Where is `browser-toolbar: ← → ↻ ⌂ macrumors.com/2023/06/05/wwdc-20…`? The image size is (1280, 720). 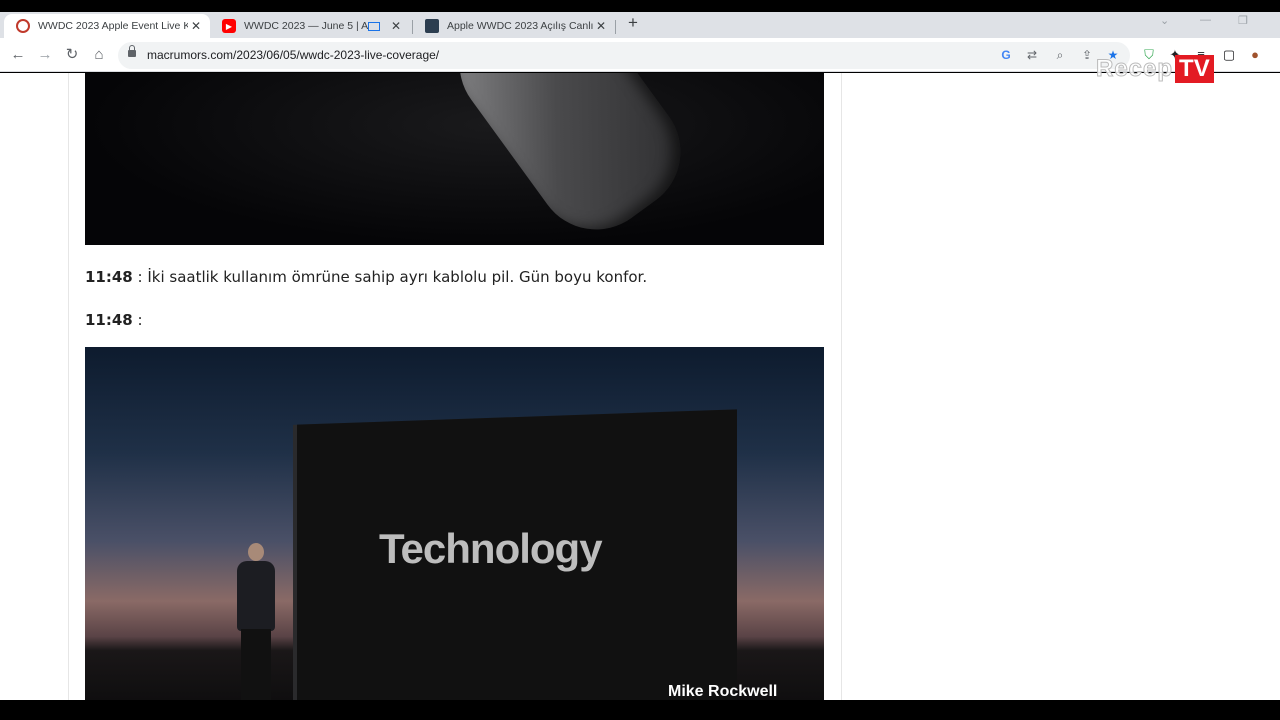
browser-toolbar: ← → ↻ ⌂ macrumors.com/2023/06/05/wwdc-20… is located at coordinates (640, 55).